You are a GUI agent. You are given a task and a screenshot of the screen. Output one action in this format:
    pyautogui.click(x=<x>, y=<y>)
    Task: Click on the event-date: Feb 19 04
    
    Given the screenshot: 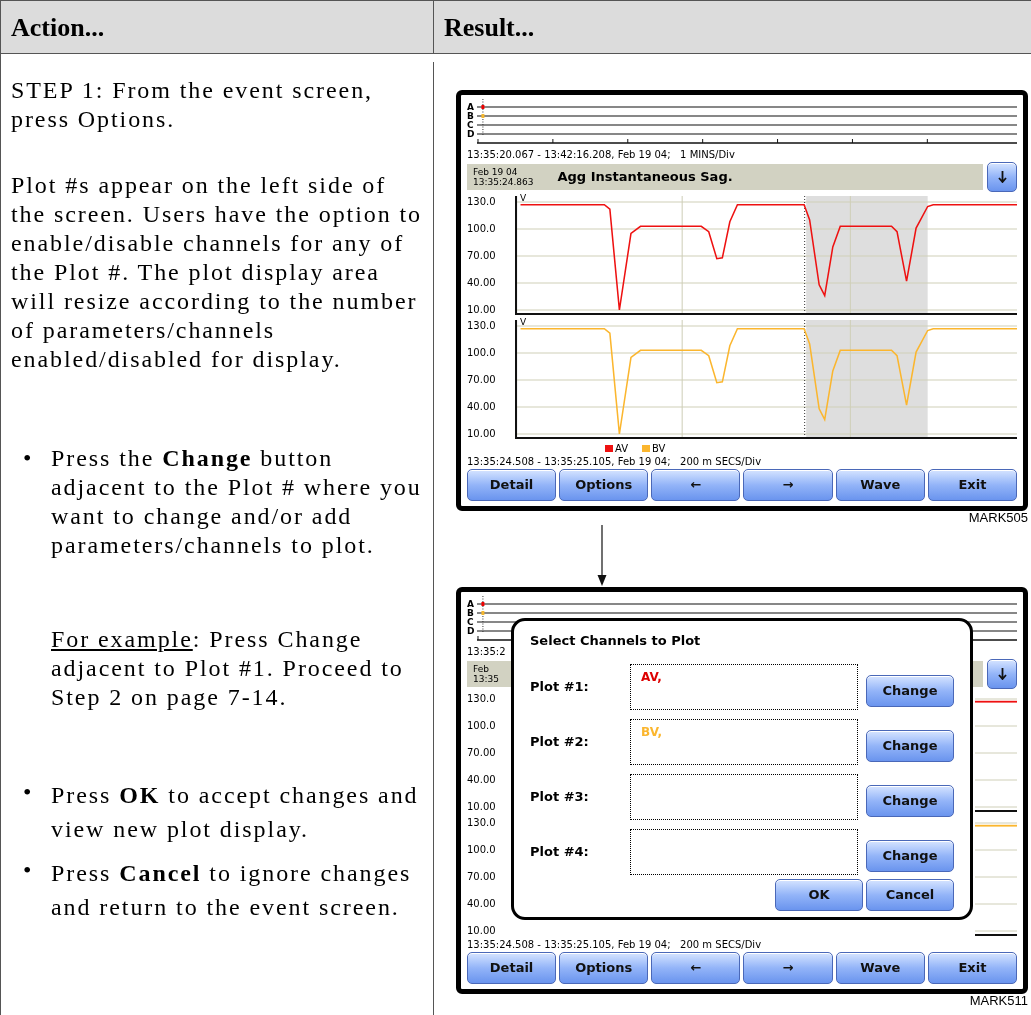 What is the action you would take?
    pyautogui.click(x=496, y=171)
    